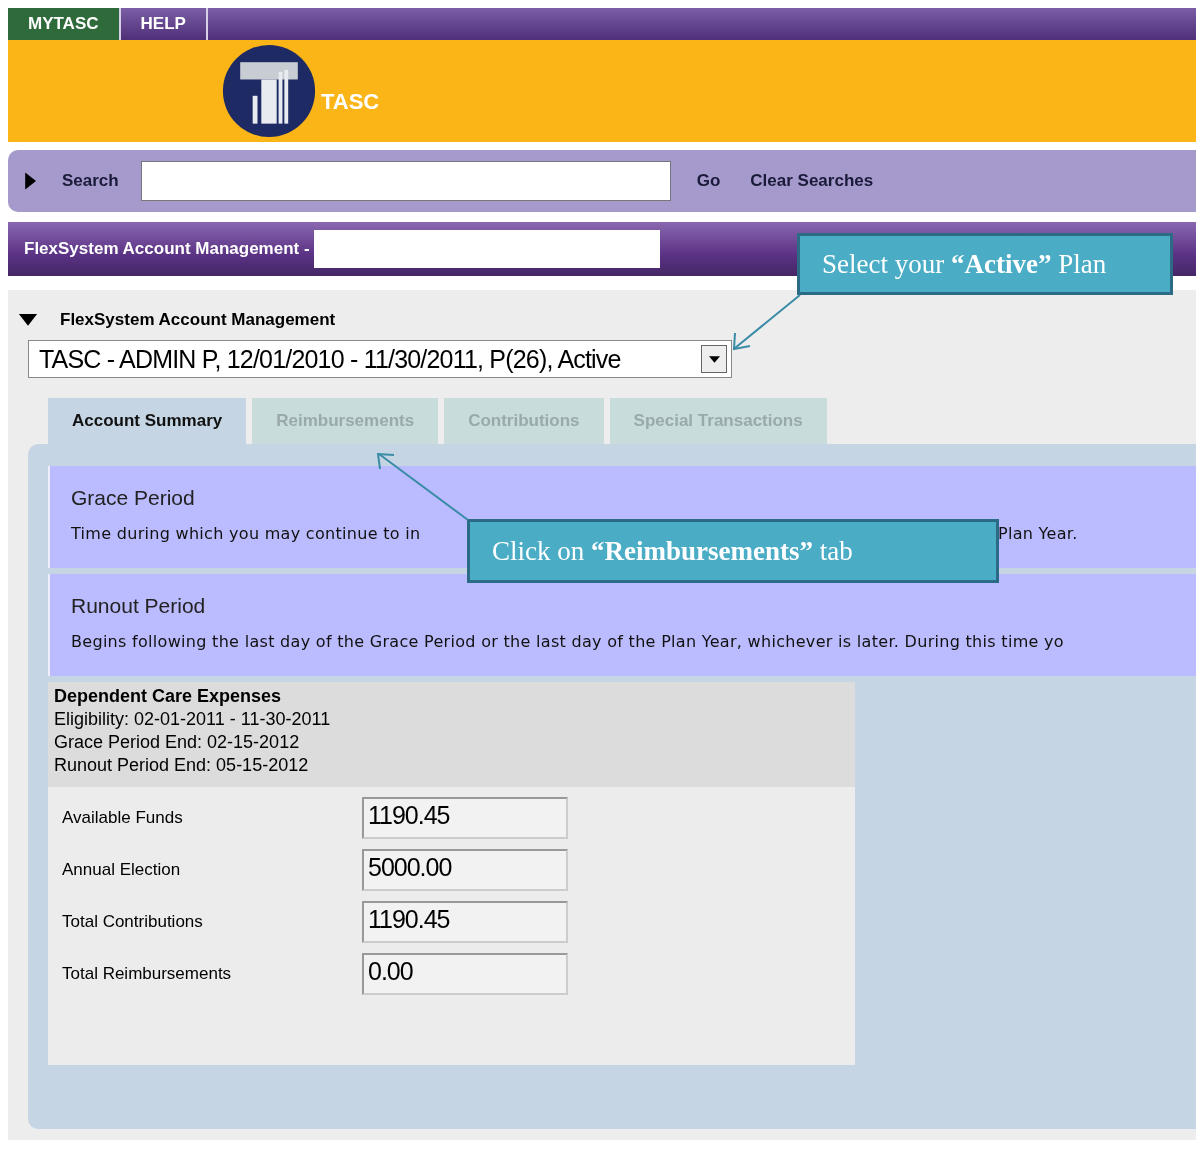 This screenshot has width=1196, height=1153. What do you see at coordinates (198, 320) in the screenshot?
I see `section-title: FlexSystem Account Management` at bounding box center [198, 320].